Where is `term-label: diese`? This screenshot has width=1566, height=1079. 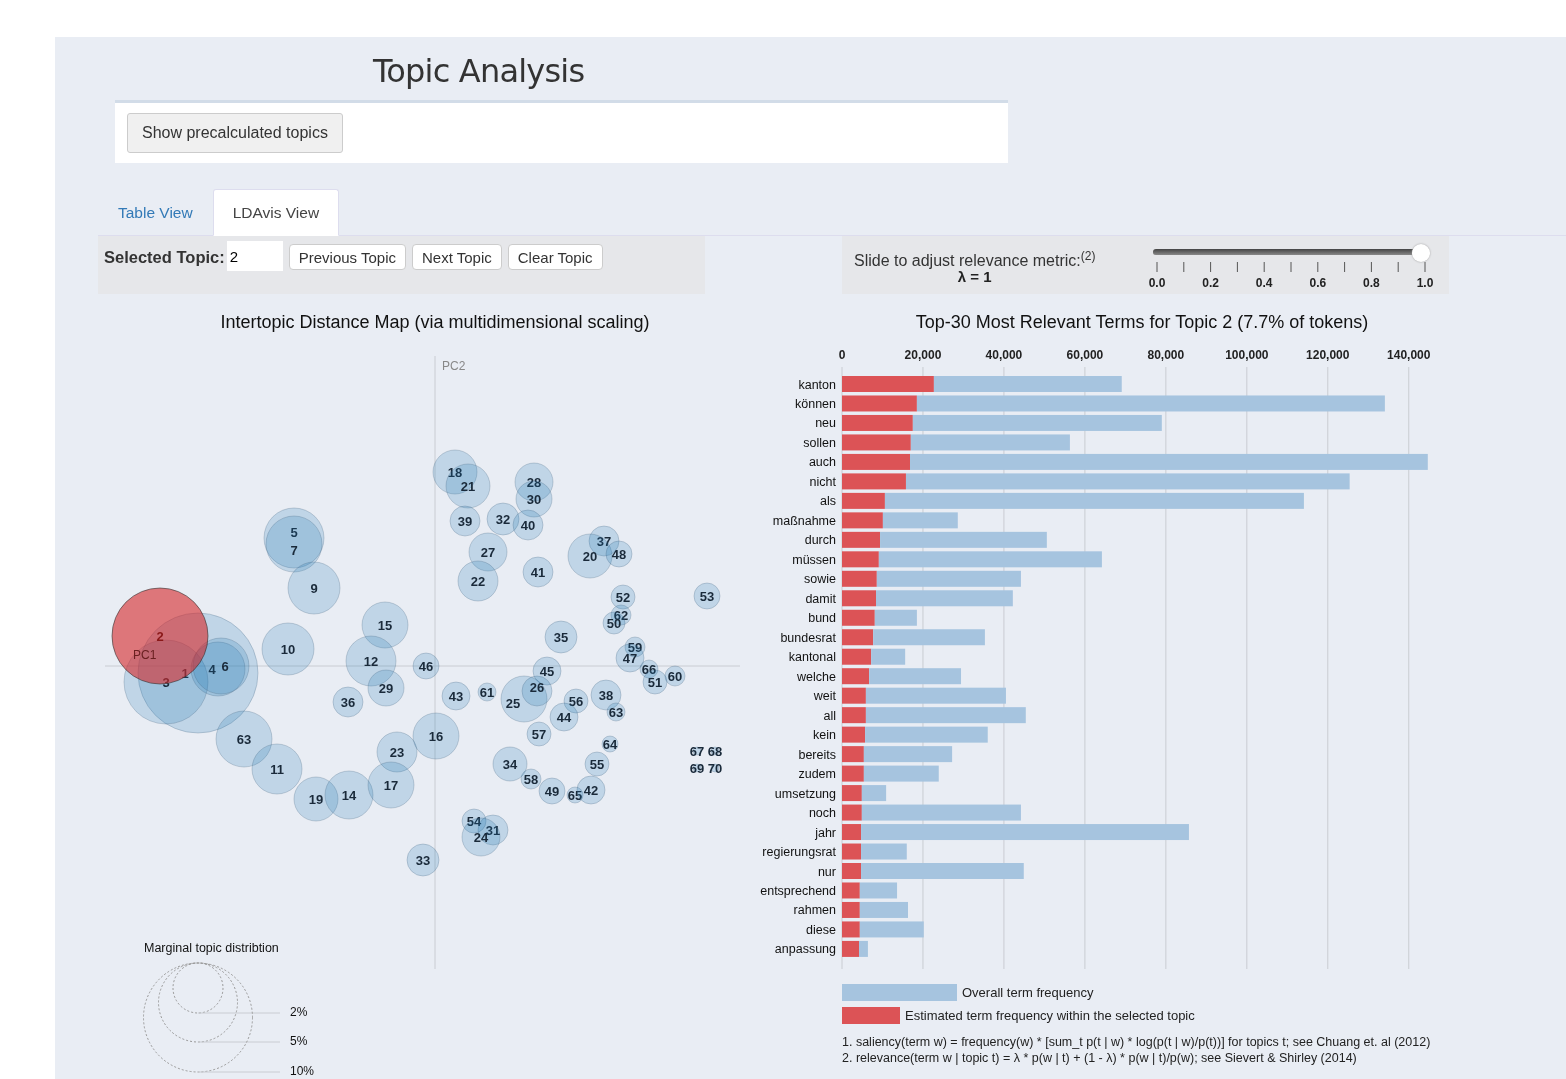
term-label: diese is located at coordinates (821, 929).